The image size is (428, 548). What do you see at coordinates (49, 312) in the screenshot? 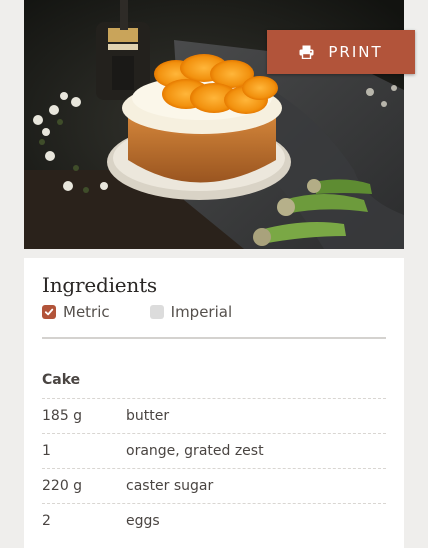
I see `checkbox-checked-icon` at bounding box center [49, 312].